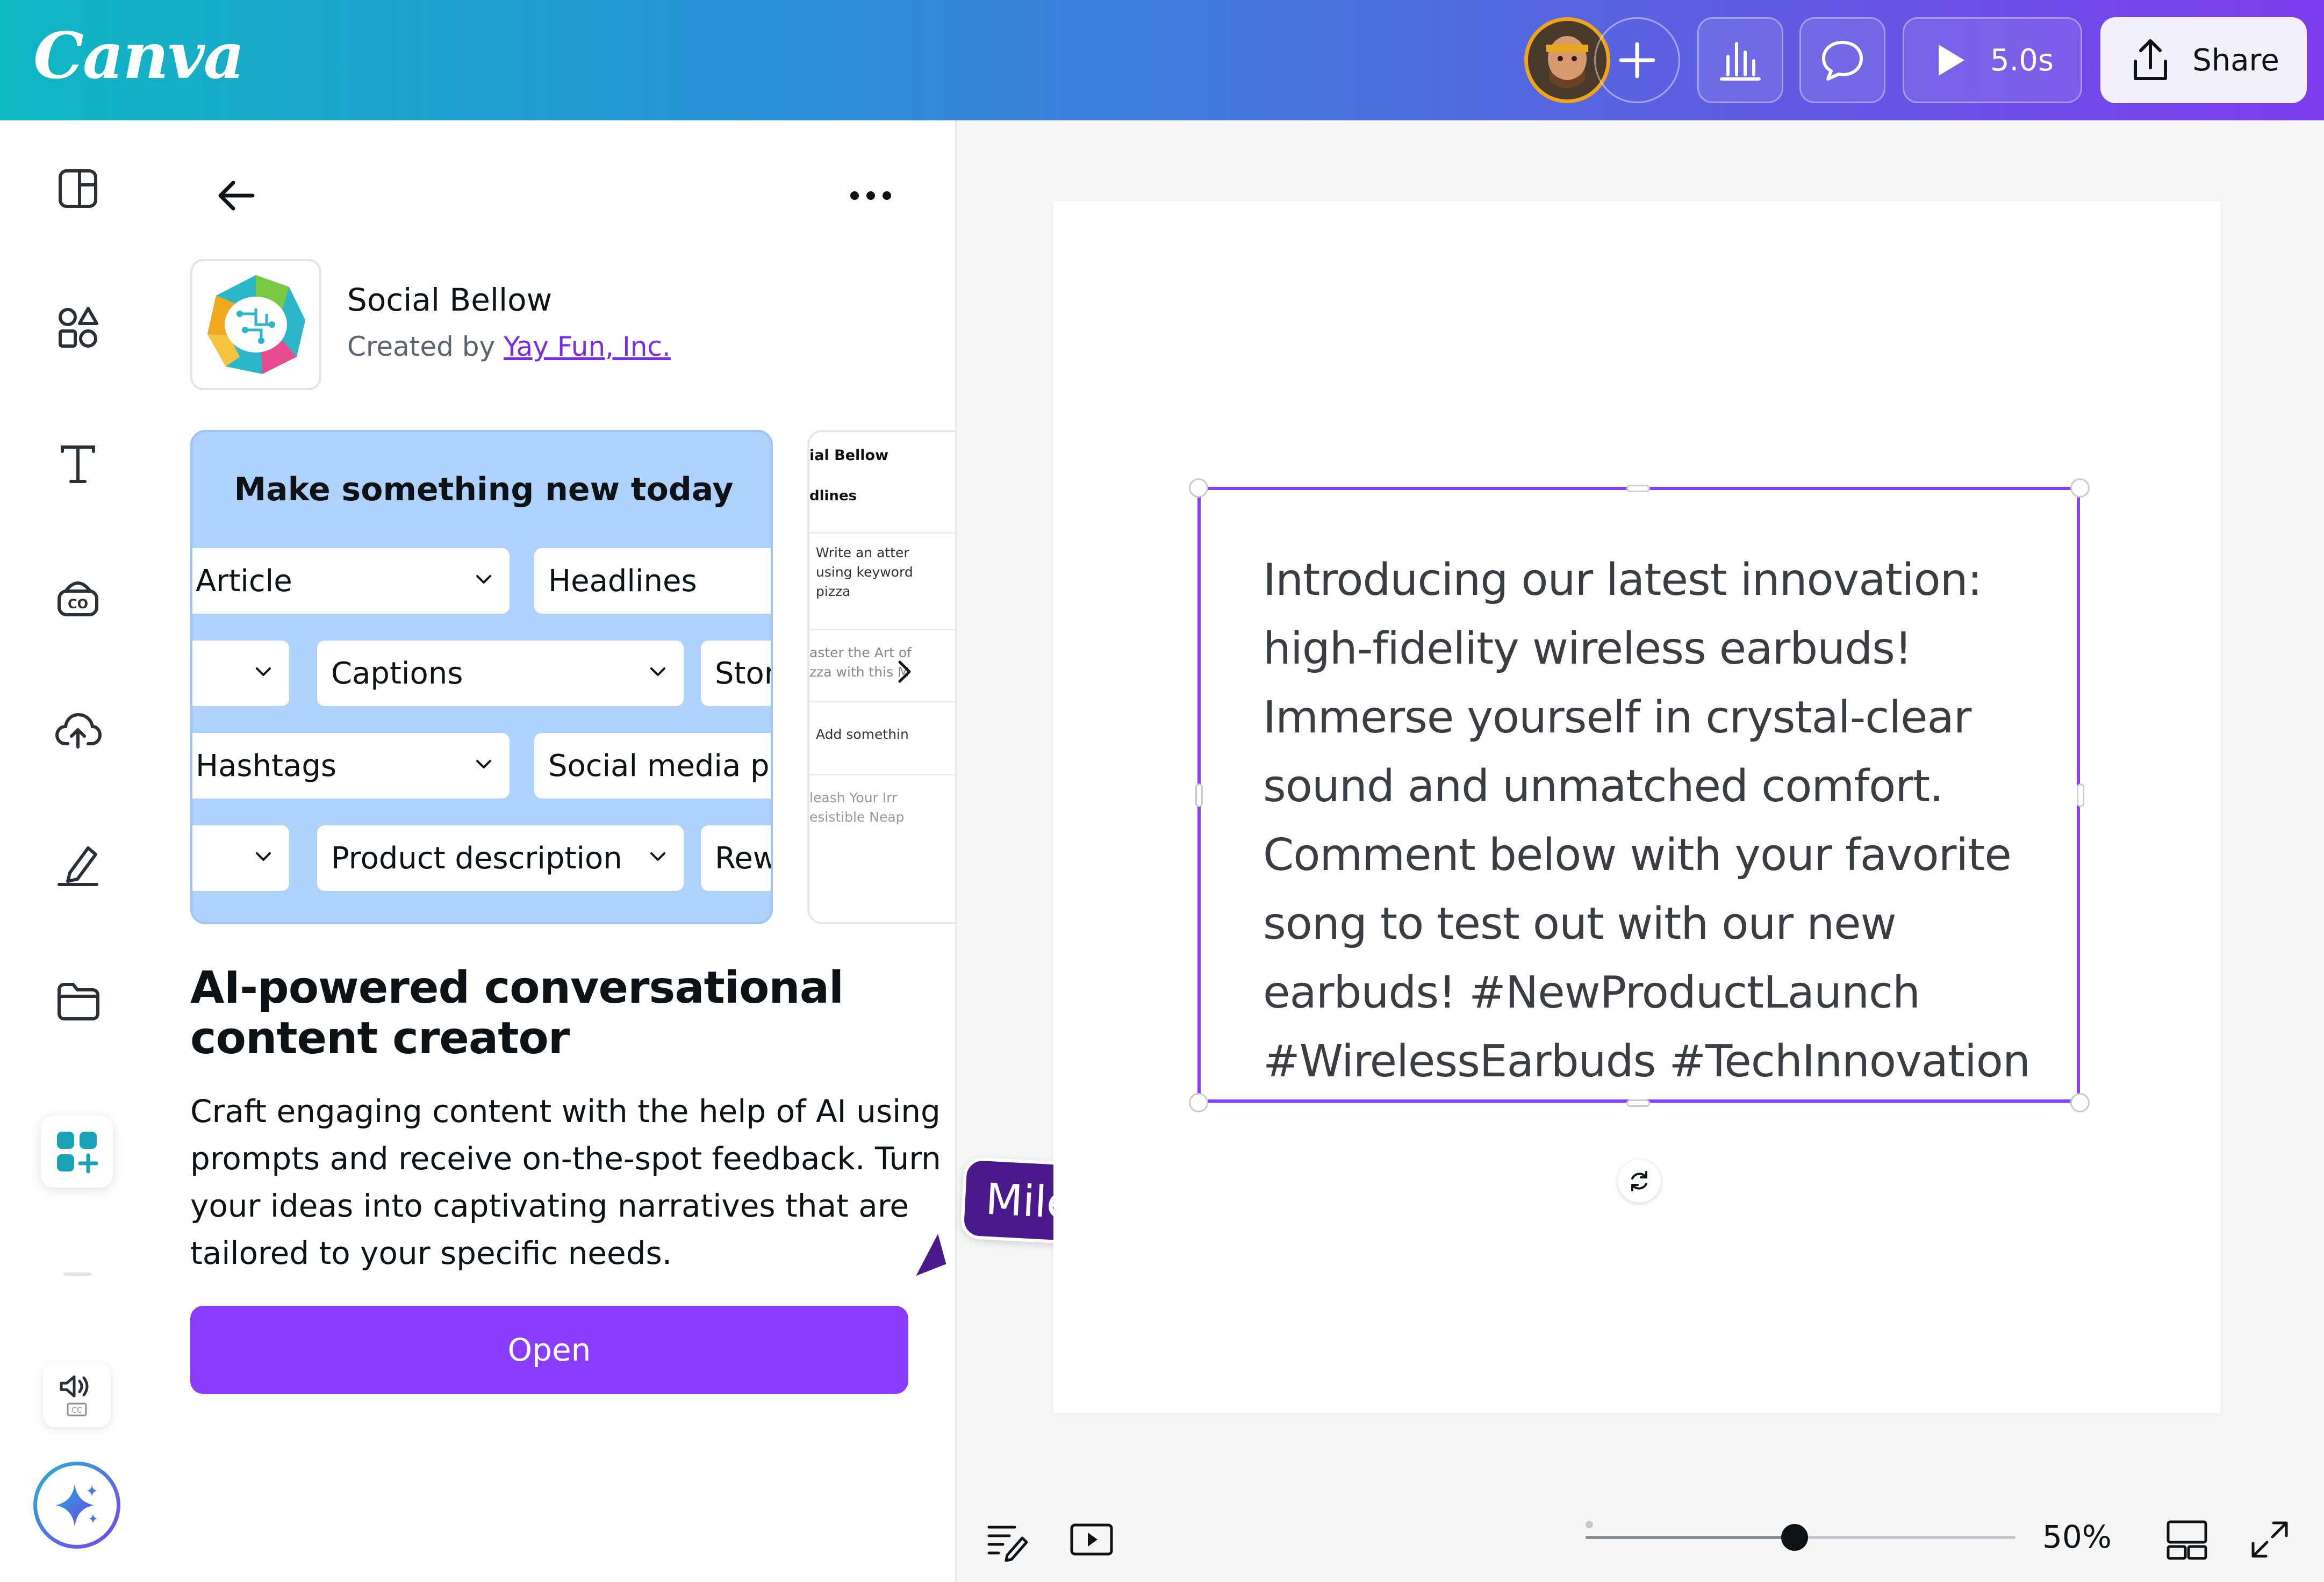 The height and width of the screenshot is (1582, 2324). I want to click on preview-title: Make something new today, so click(484, 489).